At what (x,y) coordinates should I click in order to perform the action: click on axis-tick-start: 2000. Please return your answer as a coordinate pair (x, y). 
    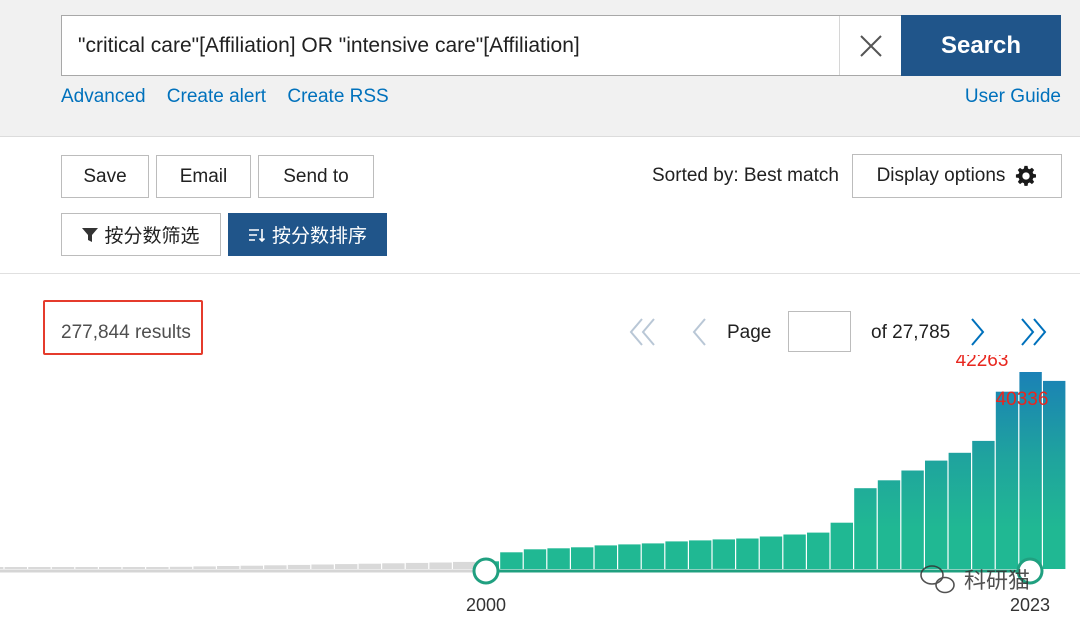
    Looking at the image, I should click on (486, 605).